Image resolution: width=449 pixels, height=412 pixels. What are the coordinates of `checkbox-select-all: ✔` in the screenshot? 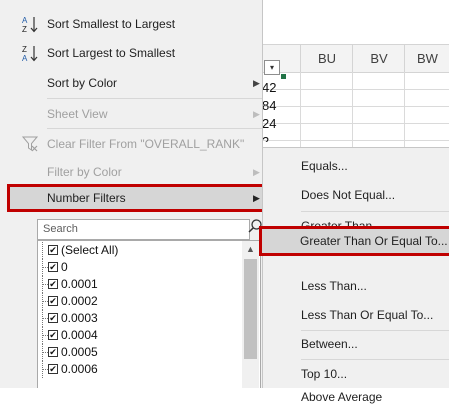 It's located at (53, 250).